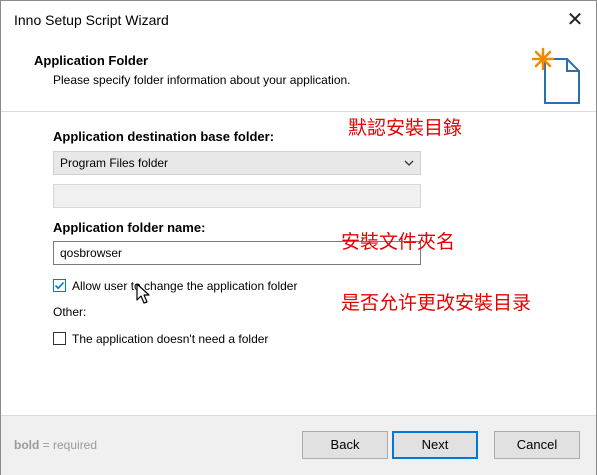  Describe the element at coordinates (129, 227) in the screenshot. I see `folder-name-label: Application folder name:` at that location.